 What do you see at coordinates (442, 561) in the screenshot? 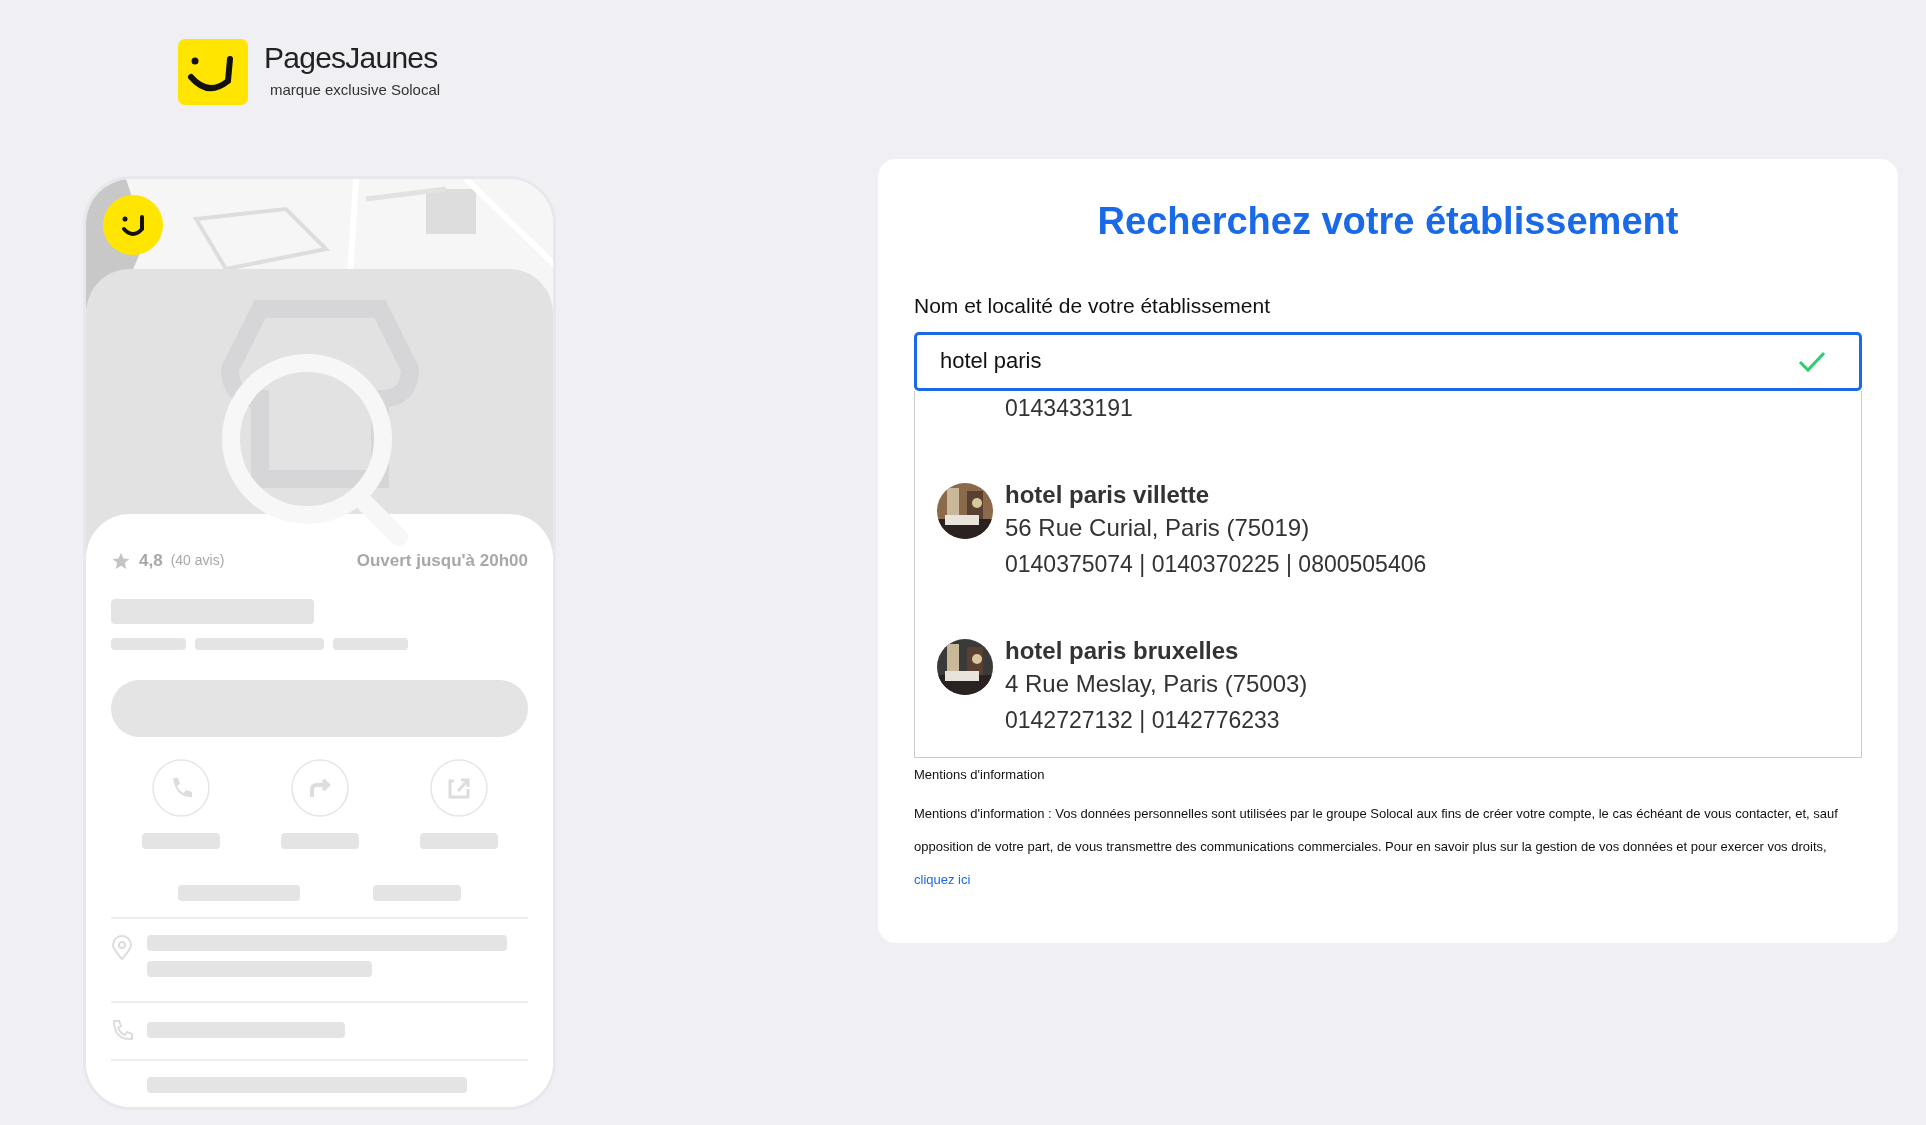
I see `opening-hours: Ouvert jusqu'à 20h00` at bounding box center [442, 561].